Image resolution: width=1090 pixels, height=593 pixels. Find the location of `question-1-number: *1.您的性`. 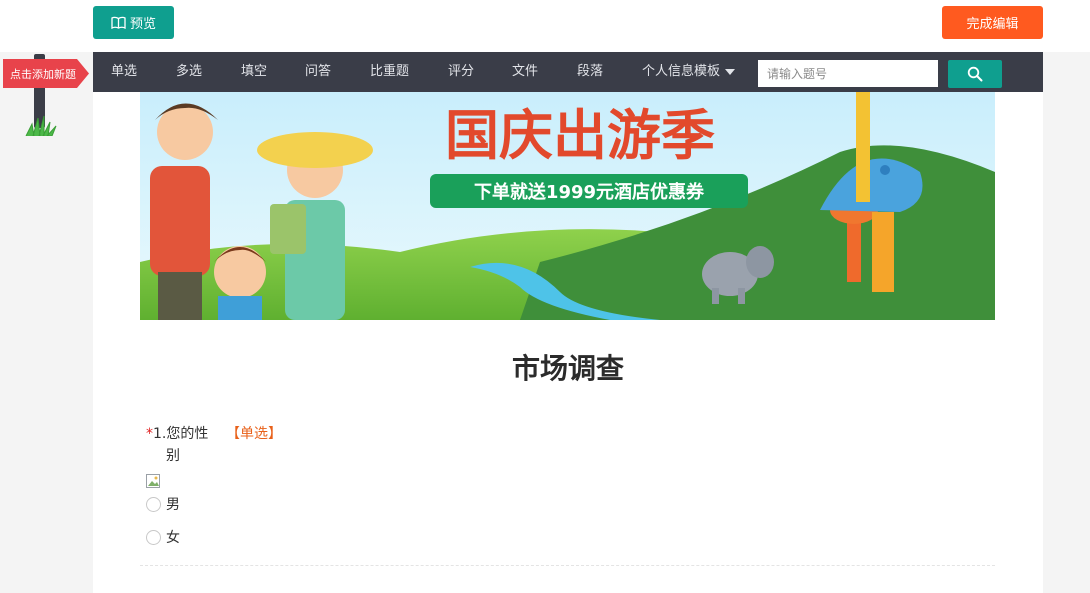

question-1-number: *1.您的性 is located at coordinates (177, 434).